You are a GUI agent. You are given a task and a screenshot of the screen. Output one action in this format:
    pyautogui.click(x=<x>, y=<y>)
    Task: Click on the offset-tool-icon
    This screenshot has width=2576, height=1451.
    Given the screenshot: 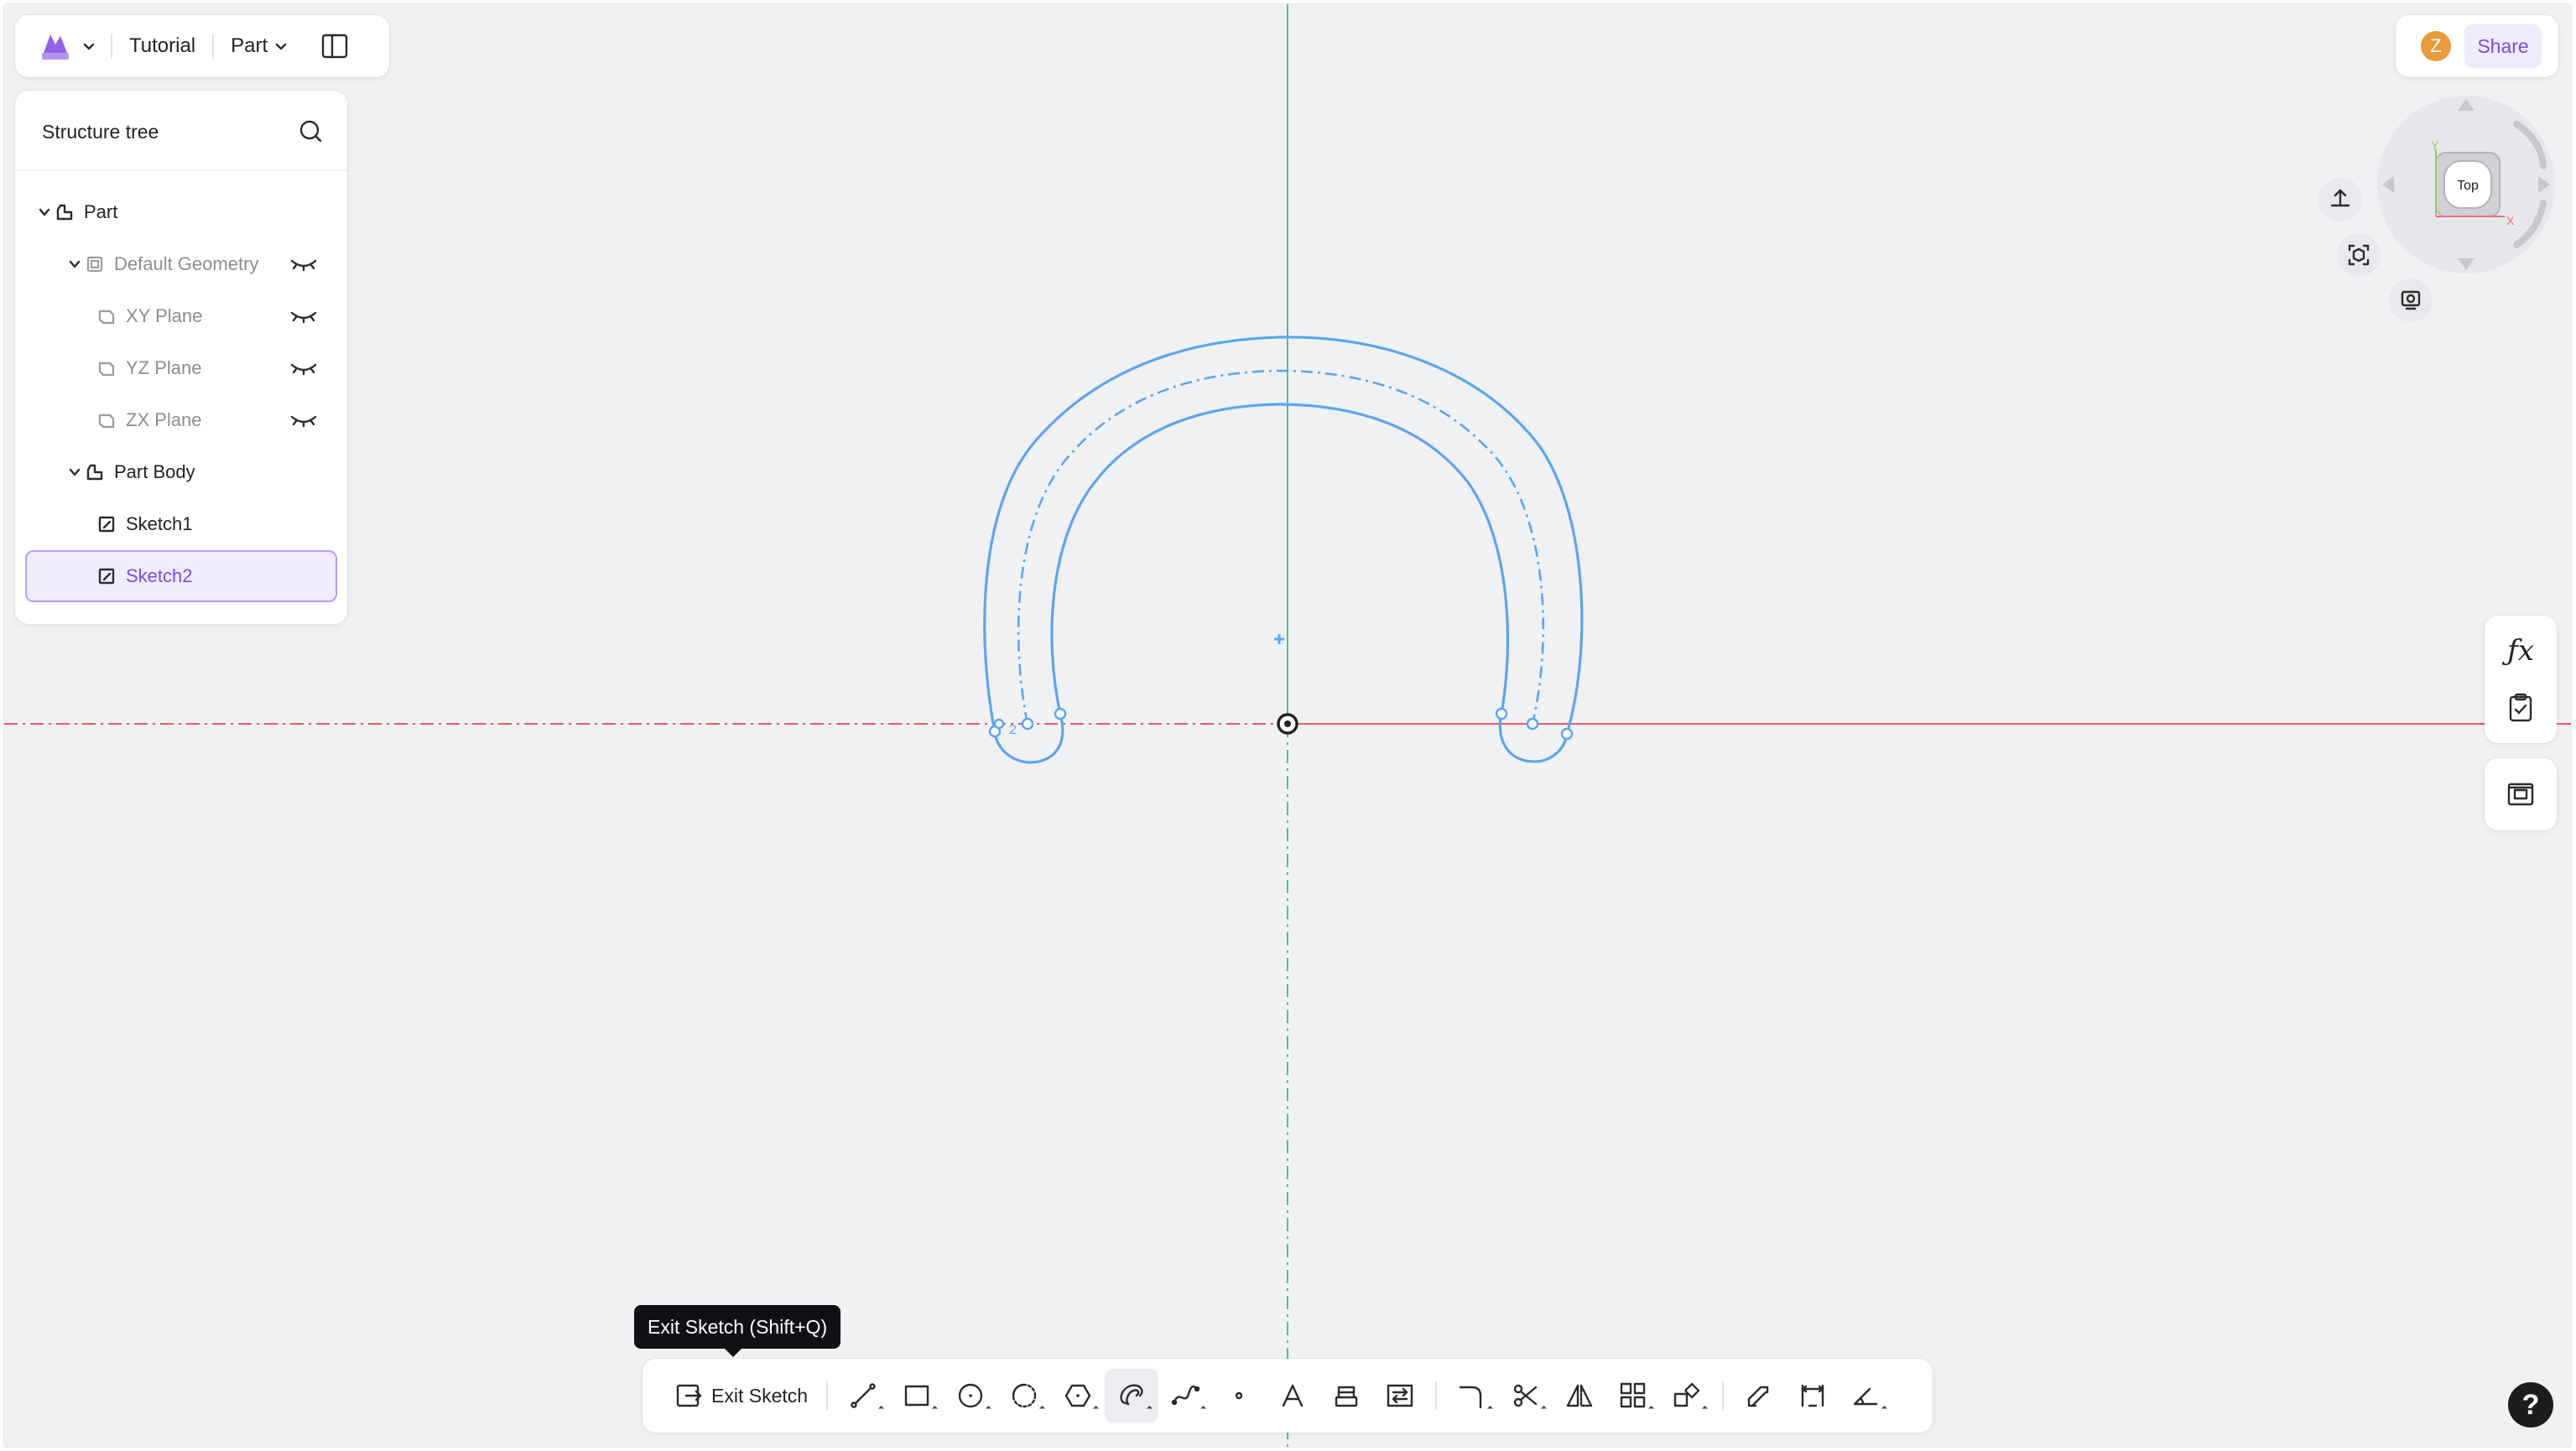 What is the action you would take?
    pyautogui.click(x=1759, y=1395)
    